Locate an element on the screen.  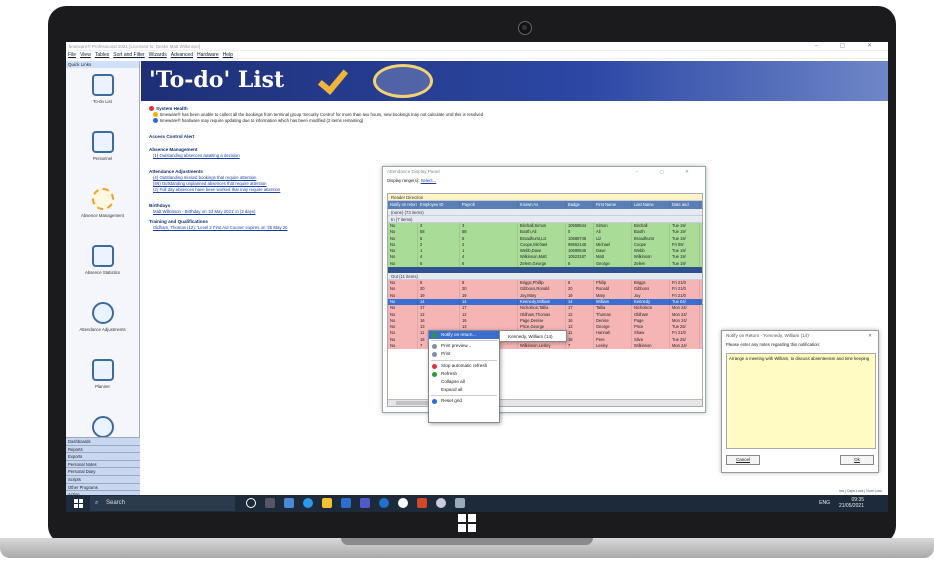
nav-personal-diary: Personal Diary is located at coordinates (103, 471).